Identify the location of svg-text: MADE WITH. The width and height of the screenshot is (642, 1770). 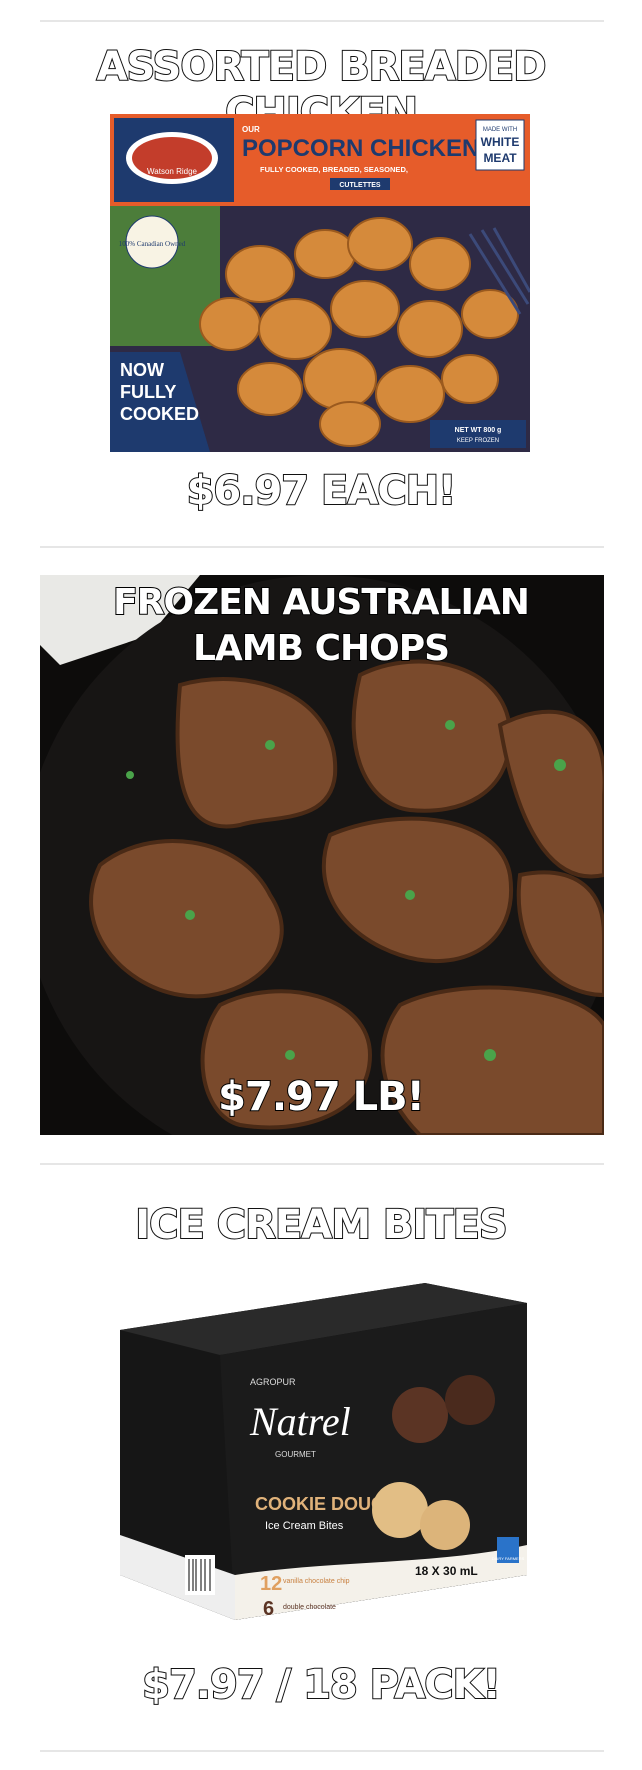
(500, 130).